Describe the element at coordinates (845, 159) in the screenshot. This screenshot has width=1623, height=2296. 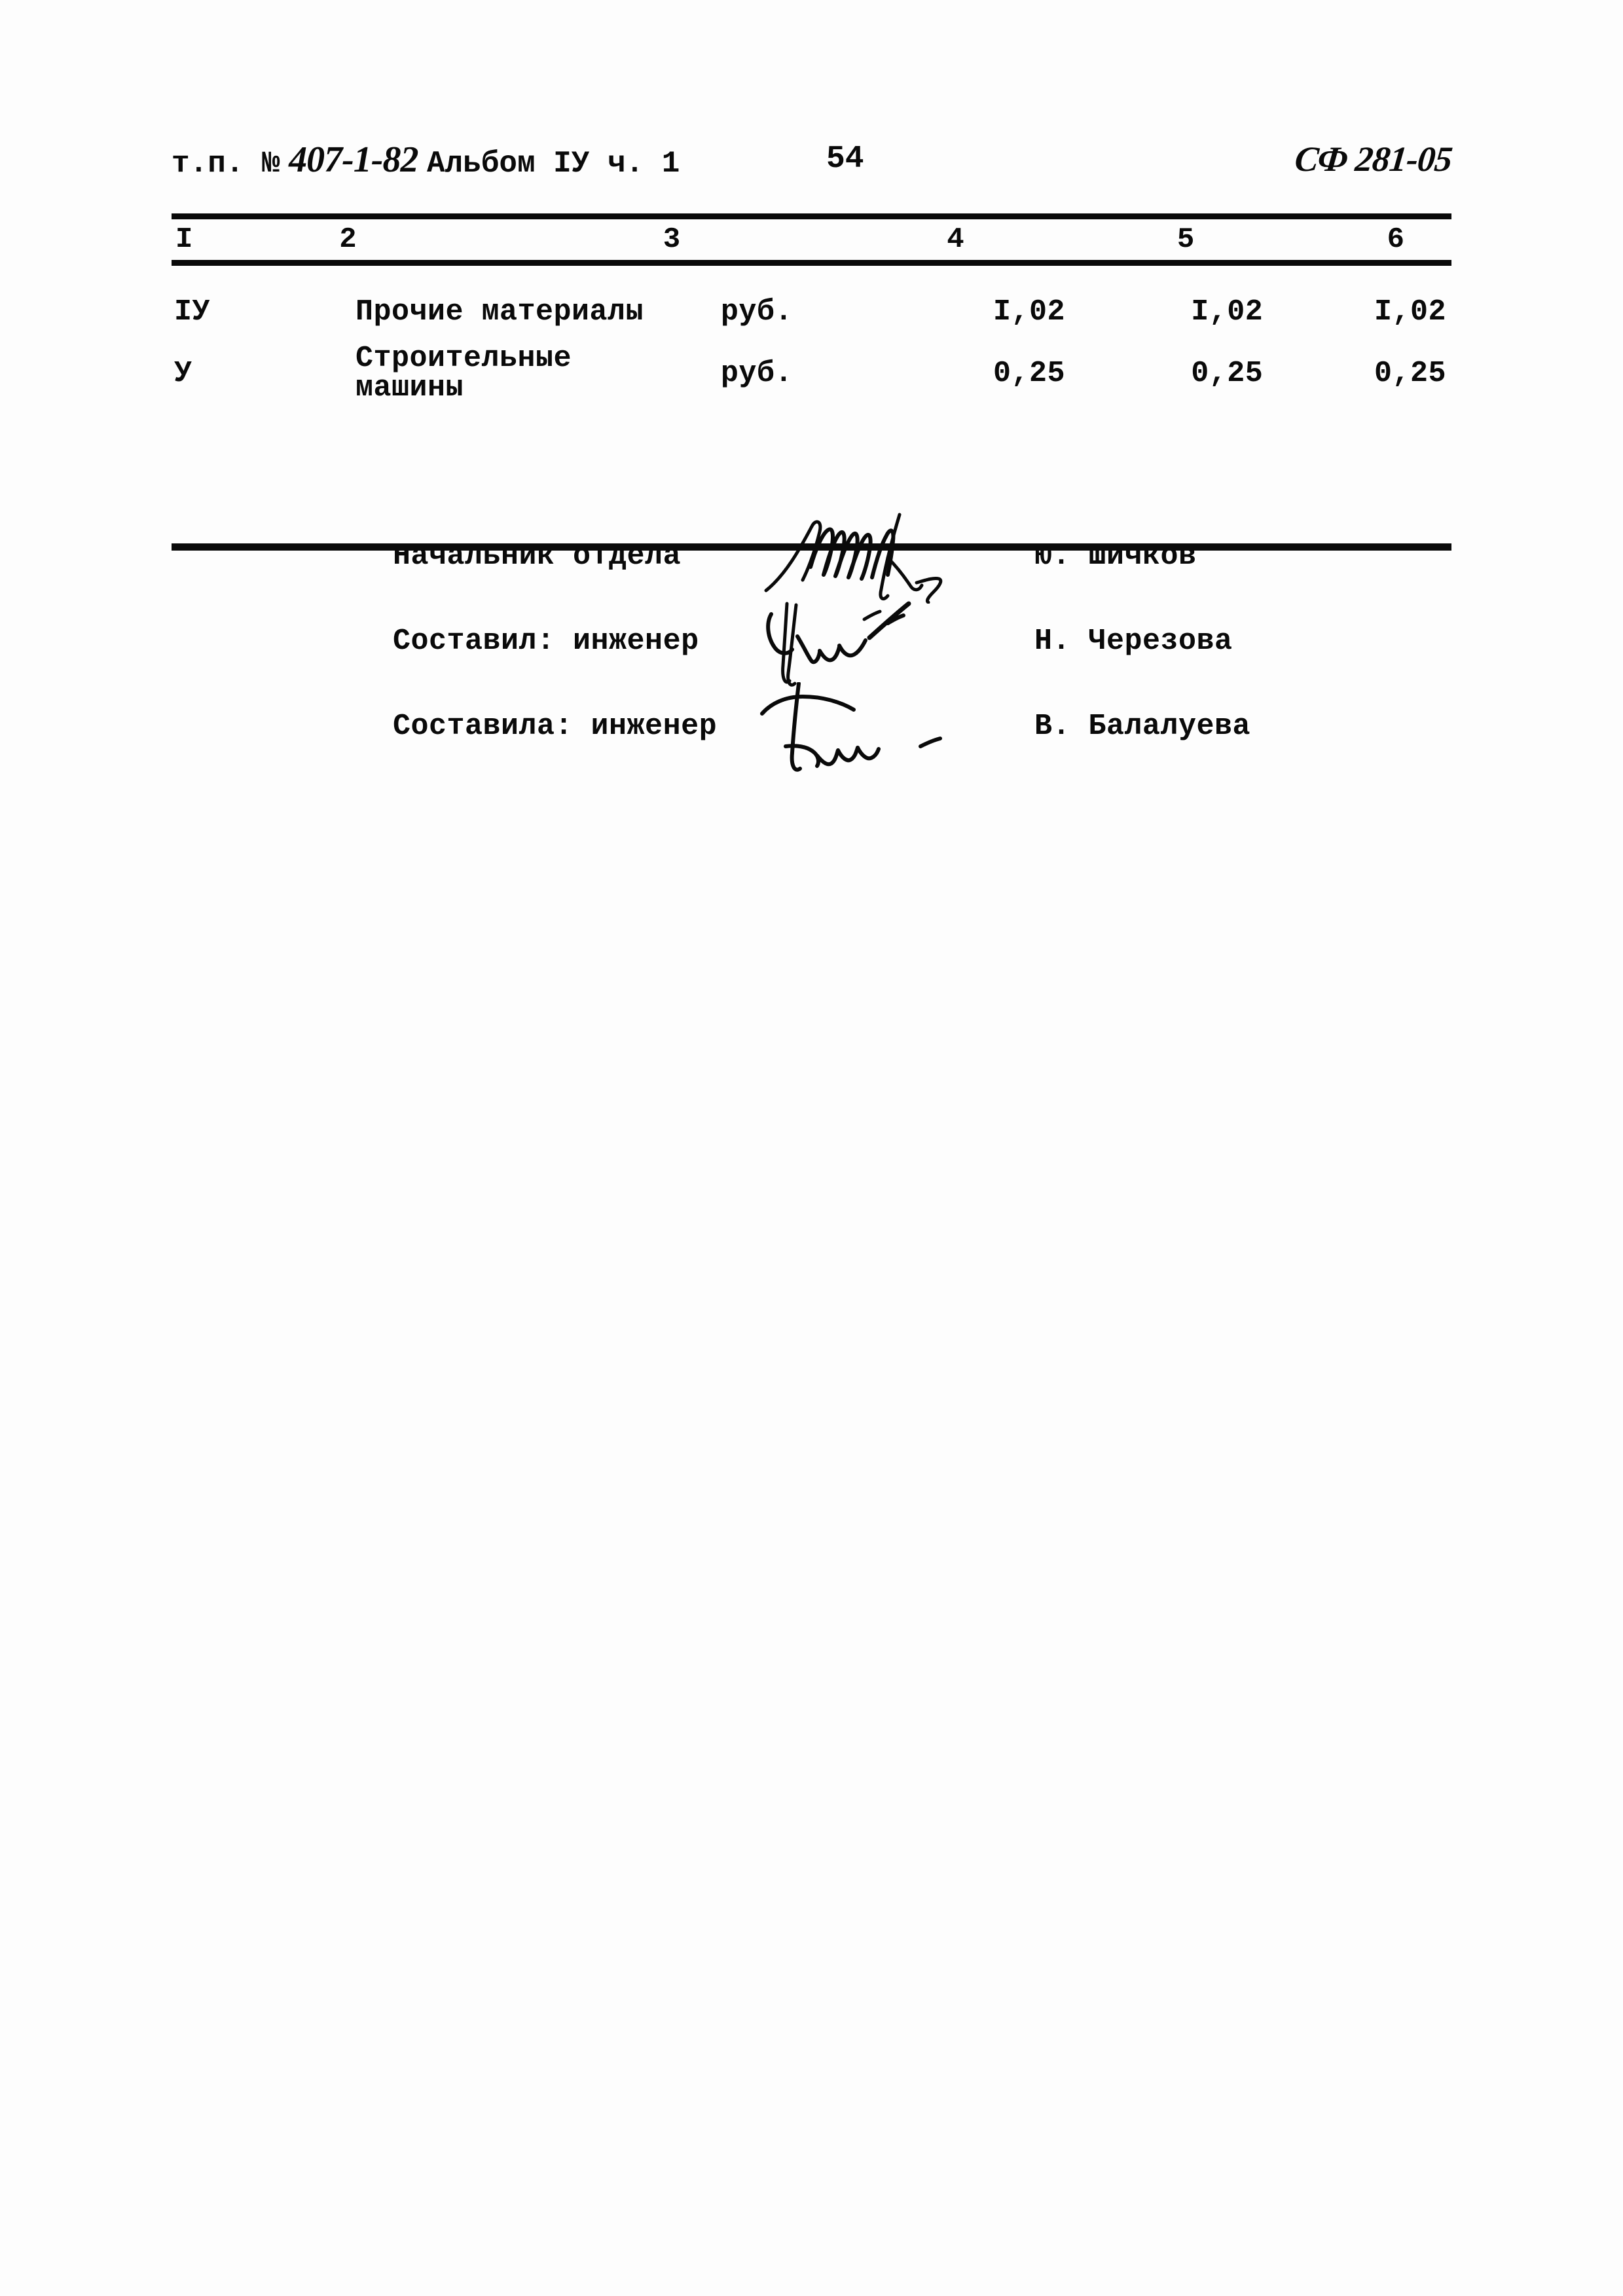
I see `page-number: 54` at that location.